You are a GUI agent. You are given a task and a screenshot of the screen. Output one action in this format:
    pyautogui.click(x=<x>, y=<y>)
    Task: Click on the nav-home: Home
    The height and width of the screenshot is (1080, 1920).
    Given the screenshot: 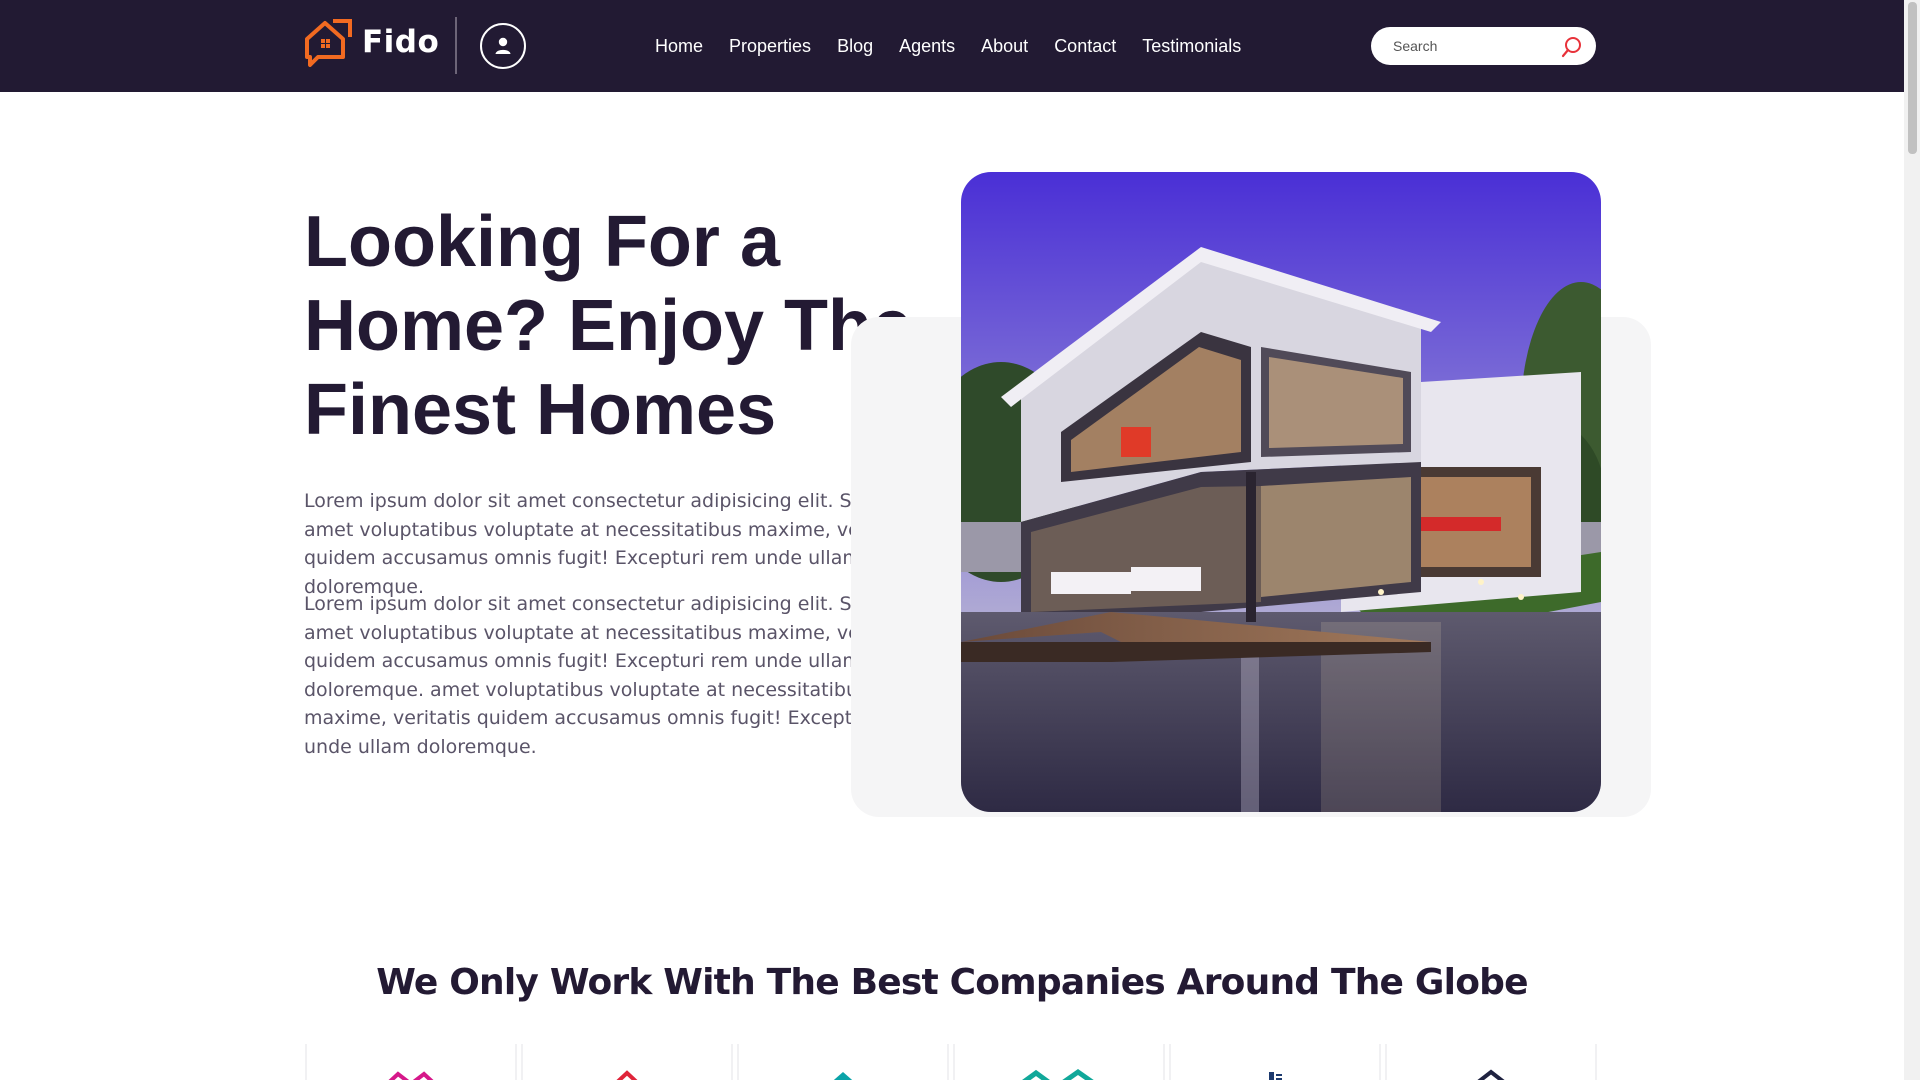 What is the action you would take?
    pyautogui.click(x=679, y=46)
    